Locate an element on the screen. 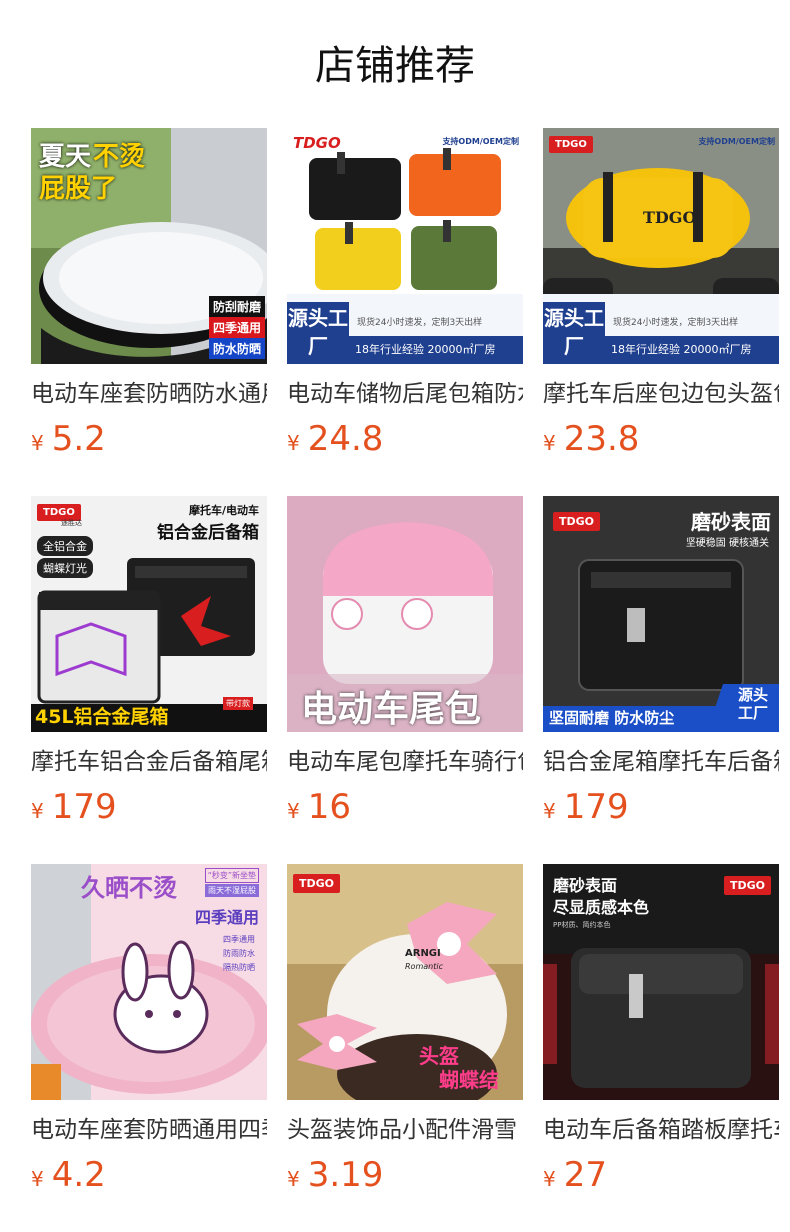 The image size is (790, 1232). product-title: 摩托车铝合金后备箱尾箱 is located at coordinates (149, 762).